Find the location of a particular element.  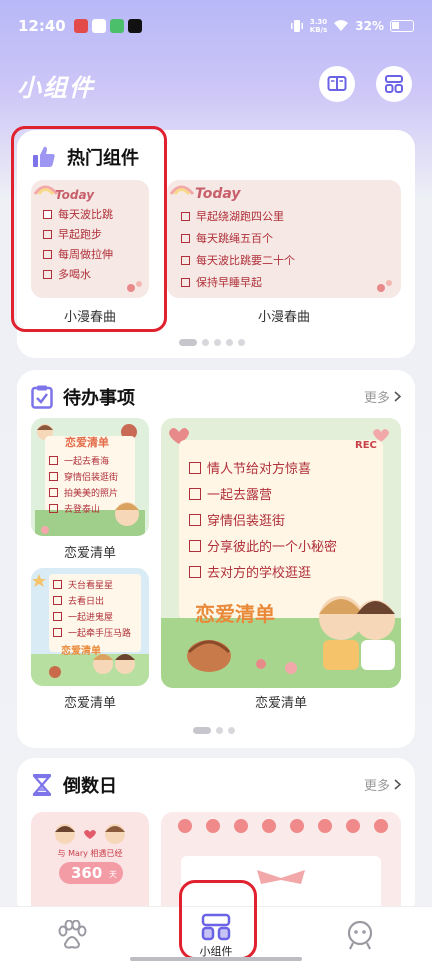

paw-icon is located at coordinates (72, 934).